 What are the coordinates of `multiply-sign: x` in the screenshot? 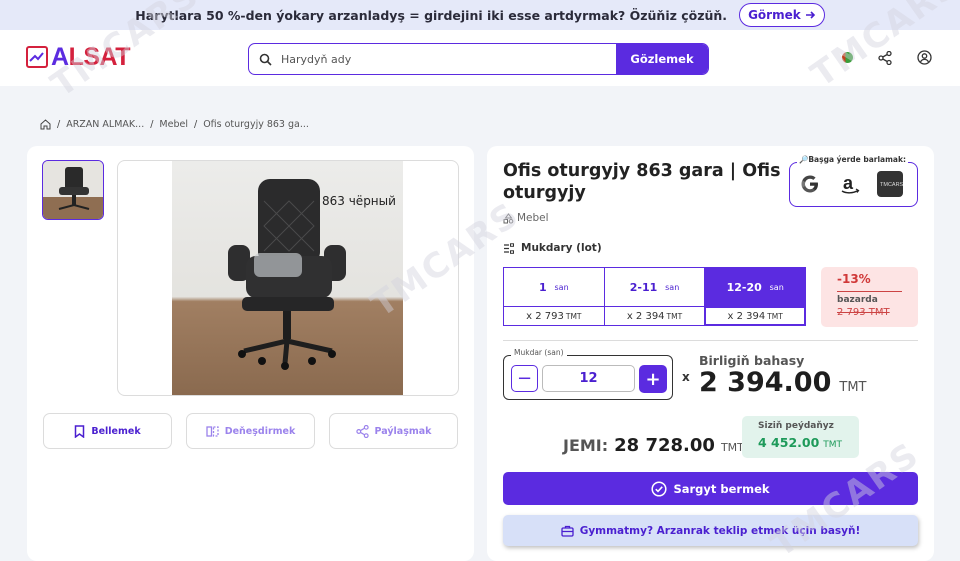 It's located at (686, 377).